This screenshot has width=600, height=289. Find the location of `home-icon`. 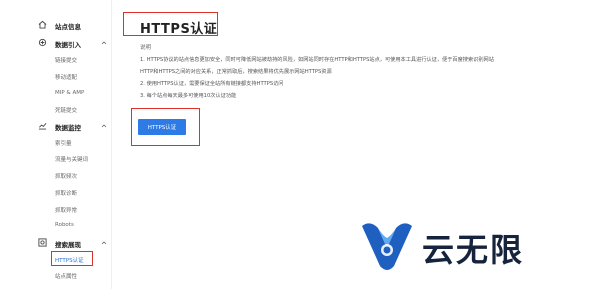

home-icon is located at coordinates (42, 24).